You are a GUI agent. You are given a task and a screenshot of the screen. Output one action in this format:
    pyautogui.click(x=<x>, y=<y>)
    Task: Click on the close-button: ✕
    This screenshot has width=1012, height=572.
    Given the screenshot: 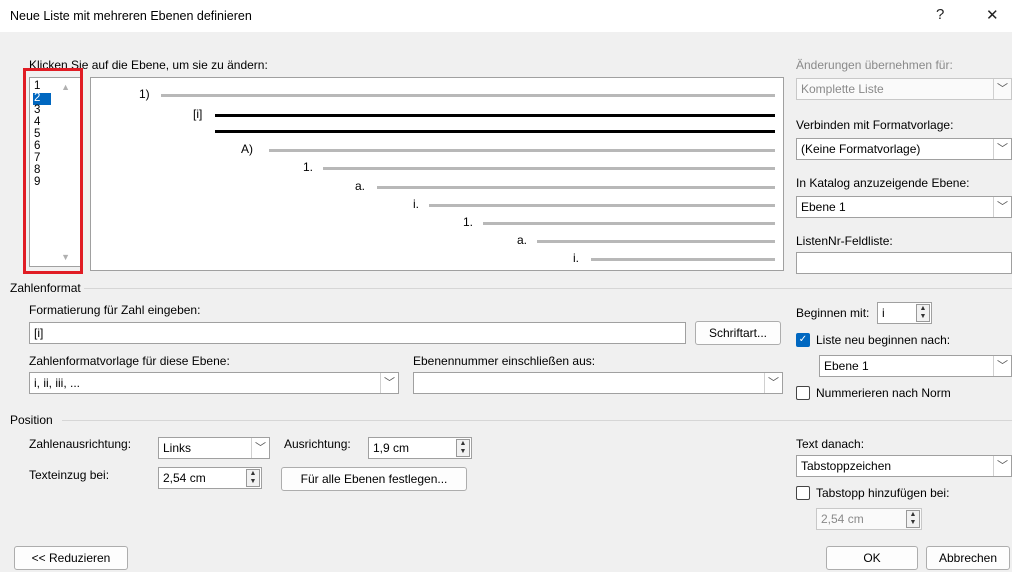 What is the action you would take?
    pyautogui.click(x=992, y=15)
    